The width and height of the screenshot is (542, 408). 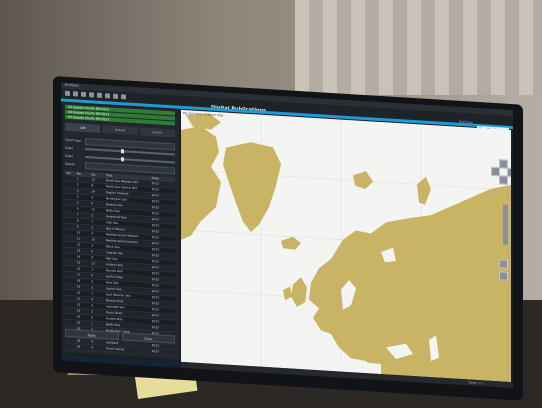 I want to click on landmass-novaya-zemlya, so click(x=424, y=190).